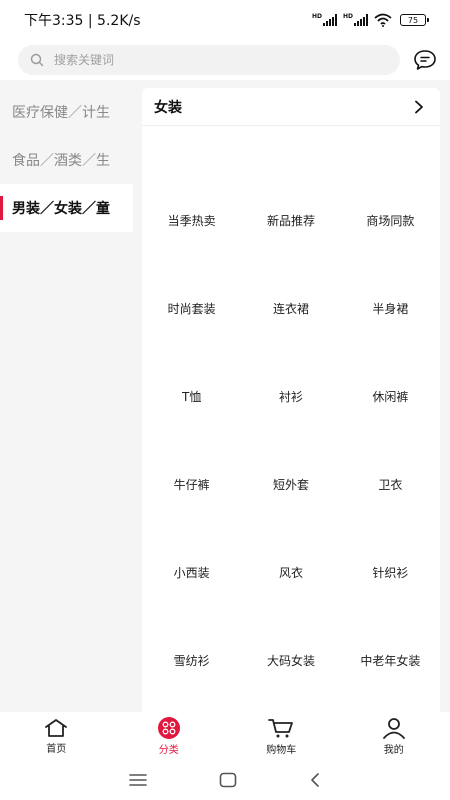 Image resolution: width=450 pixels, height=800 pixels. I want to click on subcategory-item: 商场同款, so click(390, 220).